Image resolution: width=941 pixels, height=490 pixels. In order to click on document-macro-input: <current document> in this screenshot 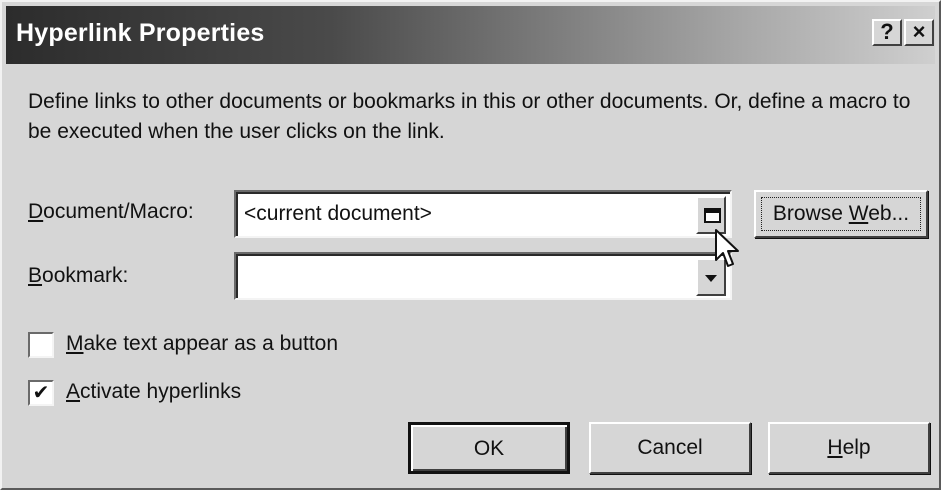, I will do `click(338, 214)`.